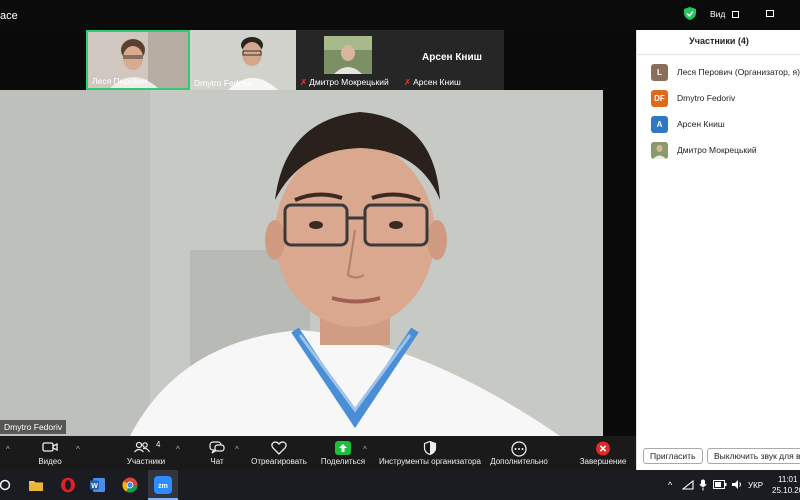 The width and height of the screenshot is (800, 500). I want to click on more-button: Дополнительно, so click(519, 454).